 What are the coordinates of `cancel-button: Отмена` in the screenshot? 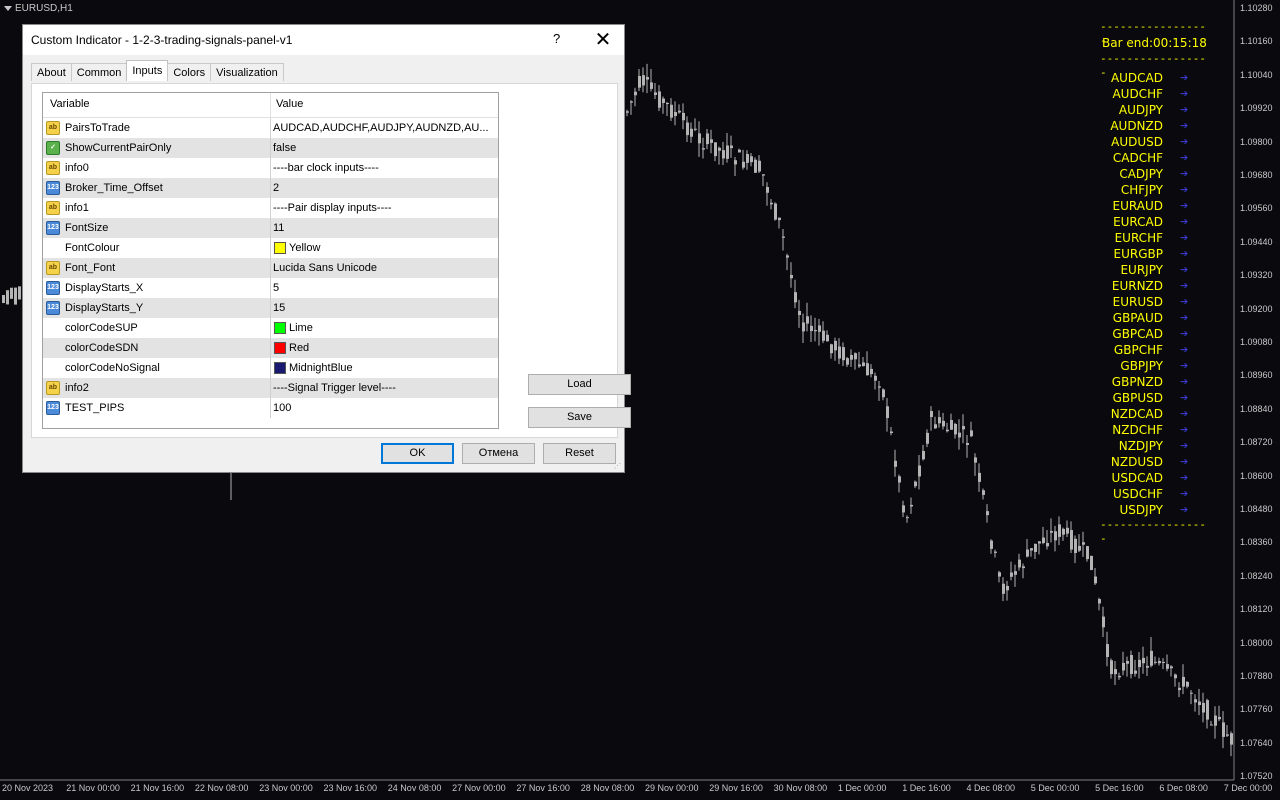 It's located at (498, 453).